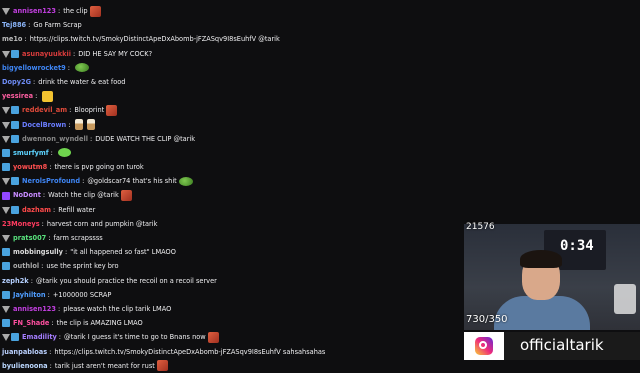 The width and height of the screenshot is (640, 373). What do you see at coordinates (14, 25) in the screenshot?
I see `chat-username: Tej886` at bounding box center [14, 25].